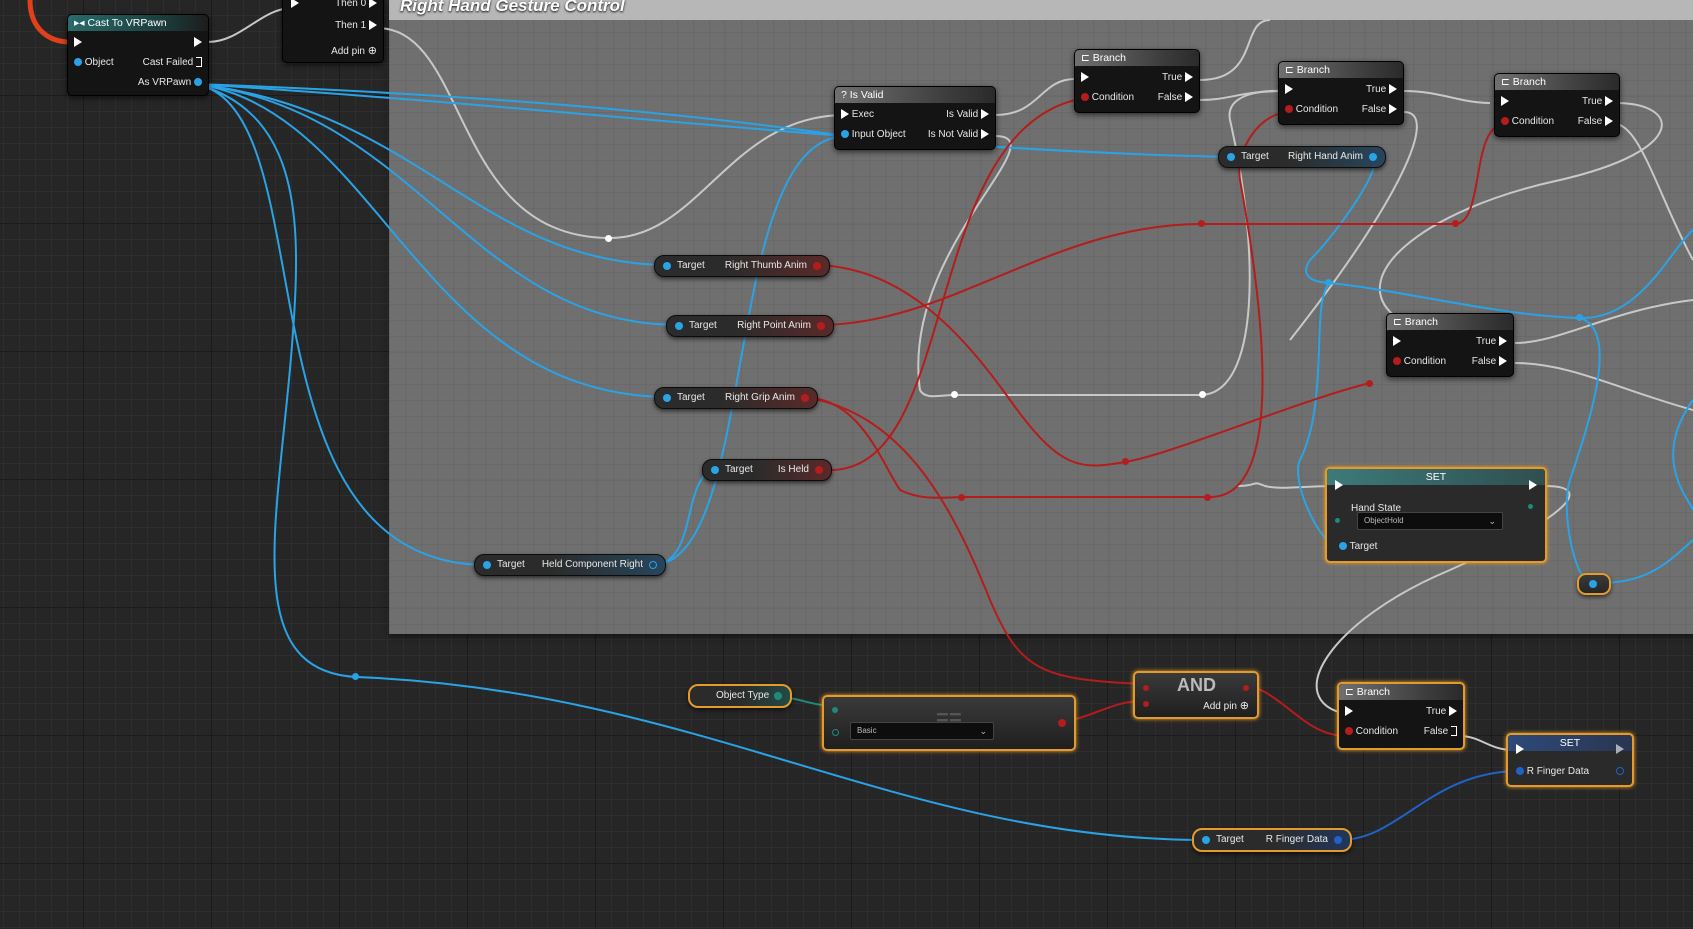 The height and width of the screenshot is (929, 1693). Describe the element at coordinates (172, 62) in the screenshot. I see `cast-failed-pin: Cast Failed` at that location.